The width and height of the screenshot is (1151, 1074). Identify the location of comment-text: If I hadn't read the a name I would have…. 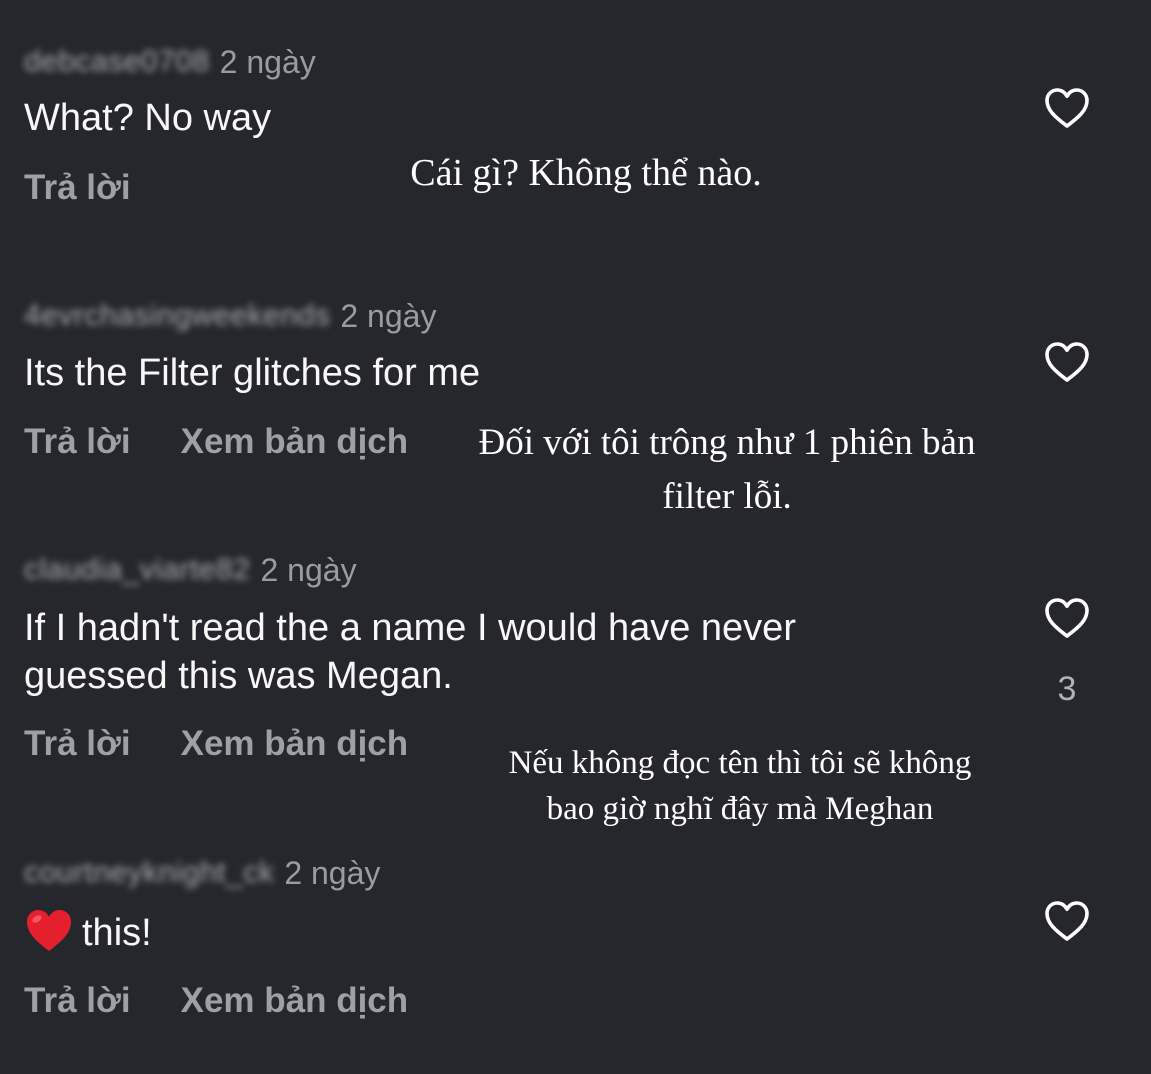
(410, 652).